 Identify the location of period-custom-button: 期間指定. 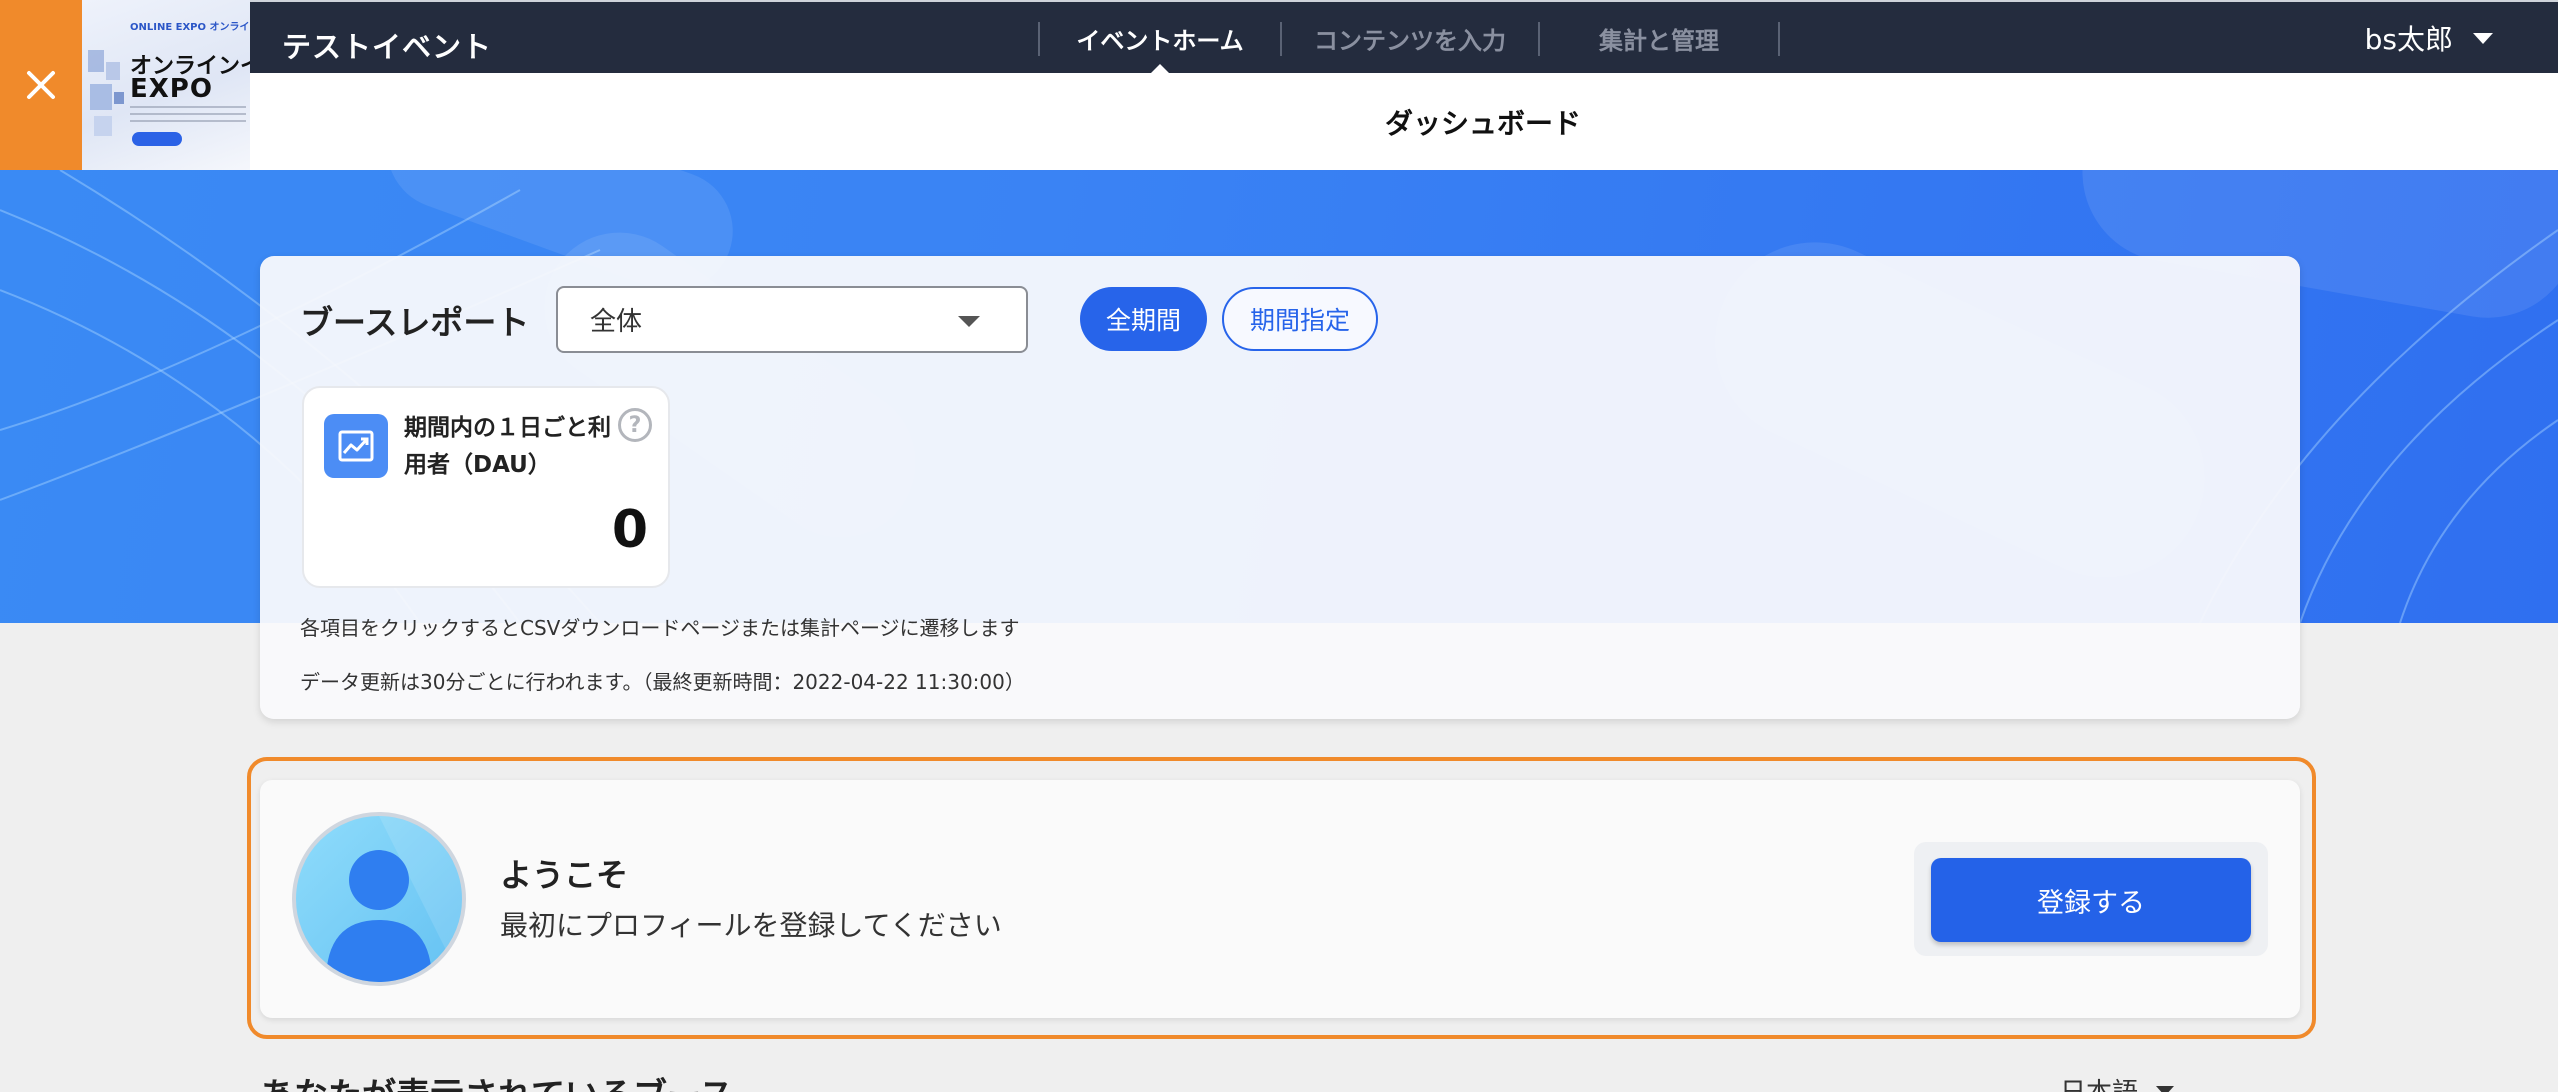
(1300, 319).